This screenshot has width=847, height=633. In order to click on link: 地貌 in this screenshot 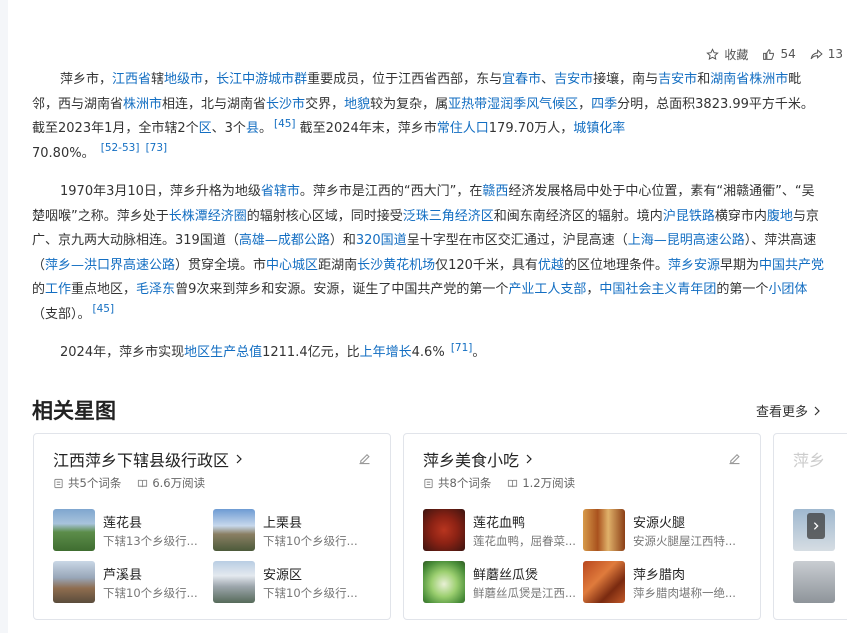, I will do `click(357, 104)`.